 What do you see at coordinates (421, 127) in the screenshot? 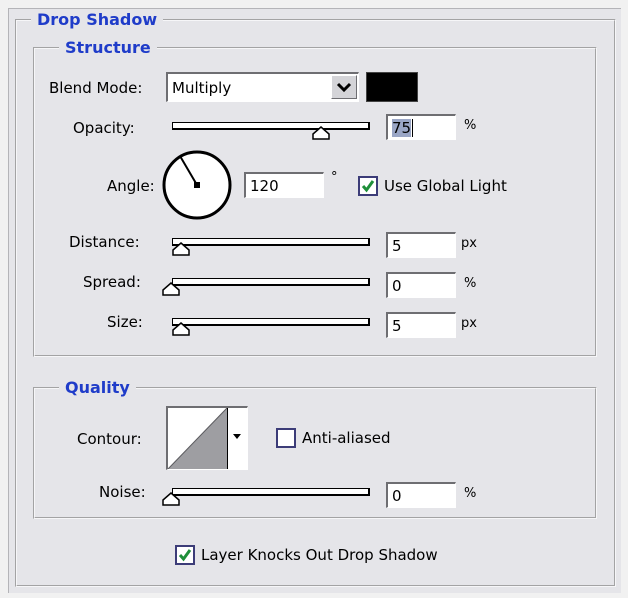
I see `opacity-input: 75` at bounding box center [421, 127].